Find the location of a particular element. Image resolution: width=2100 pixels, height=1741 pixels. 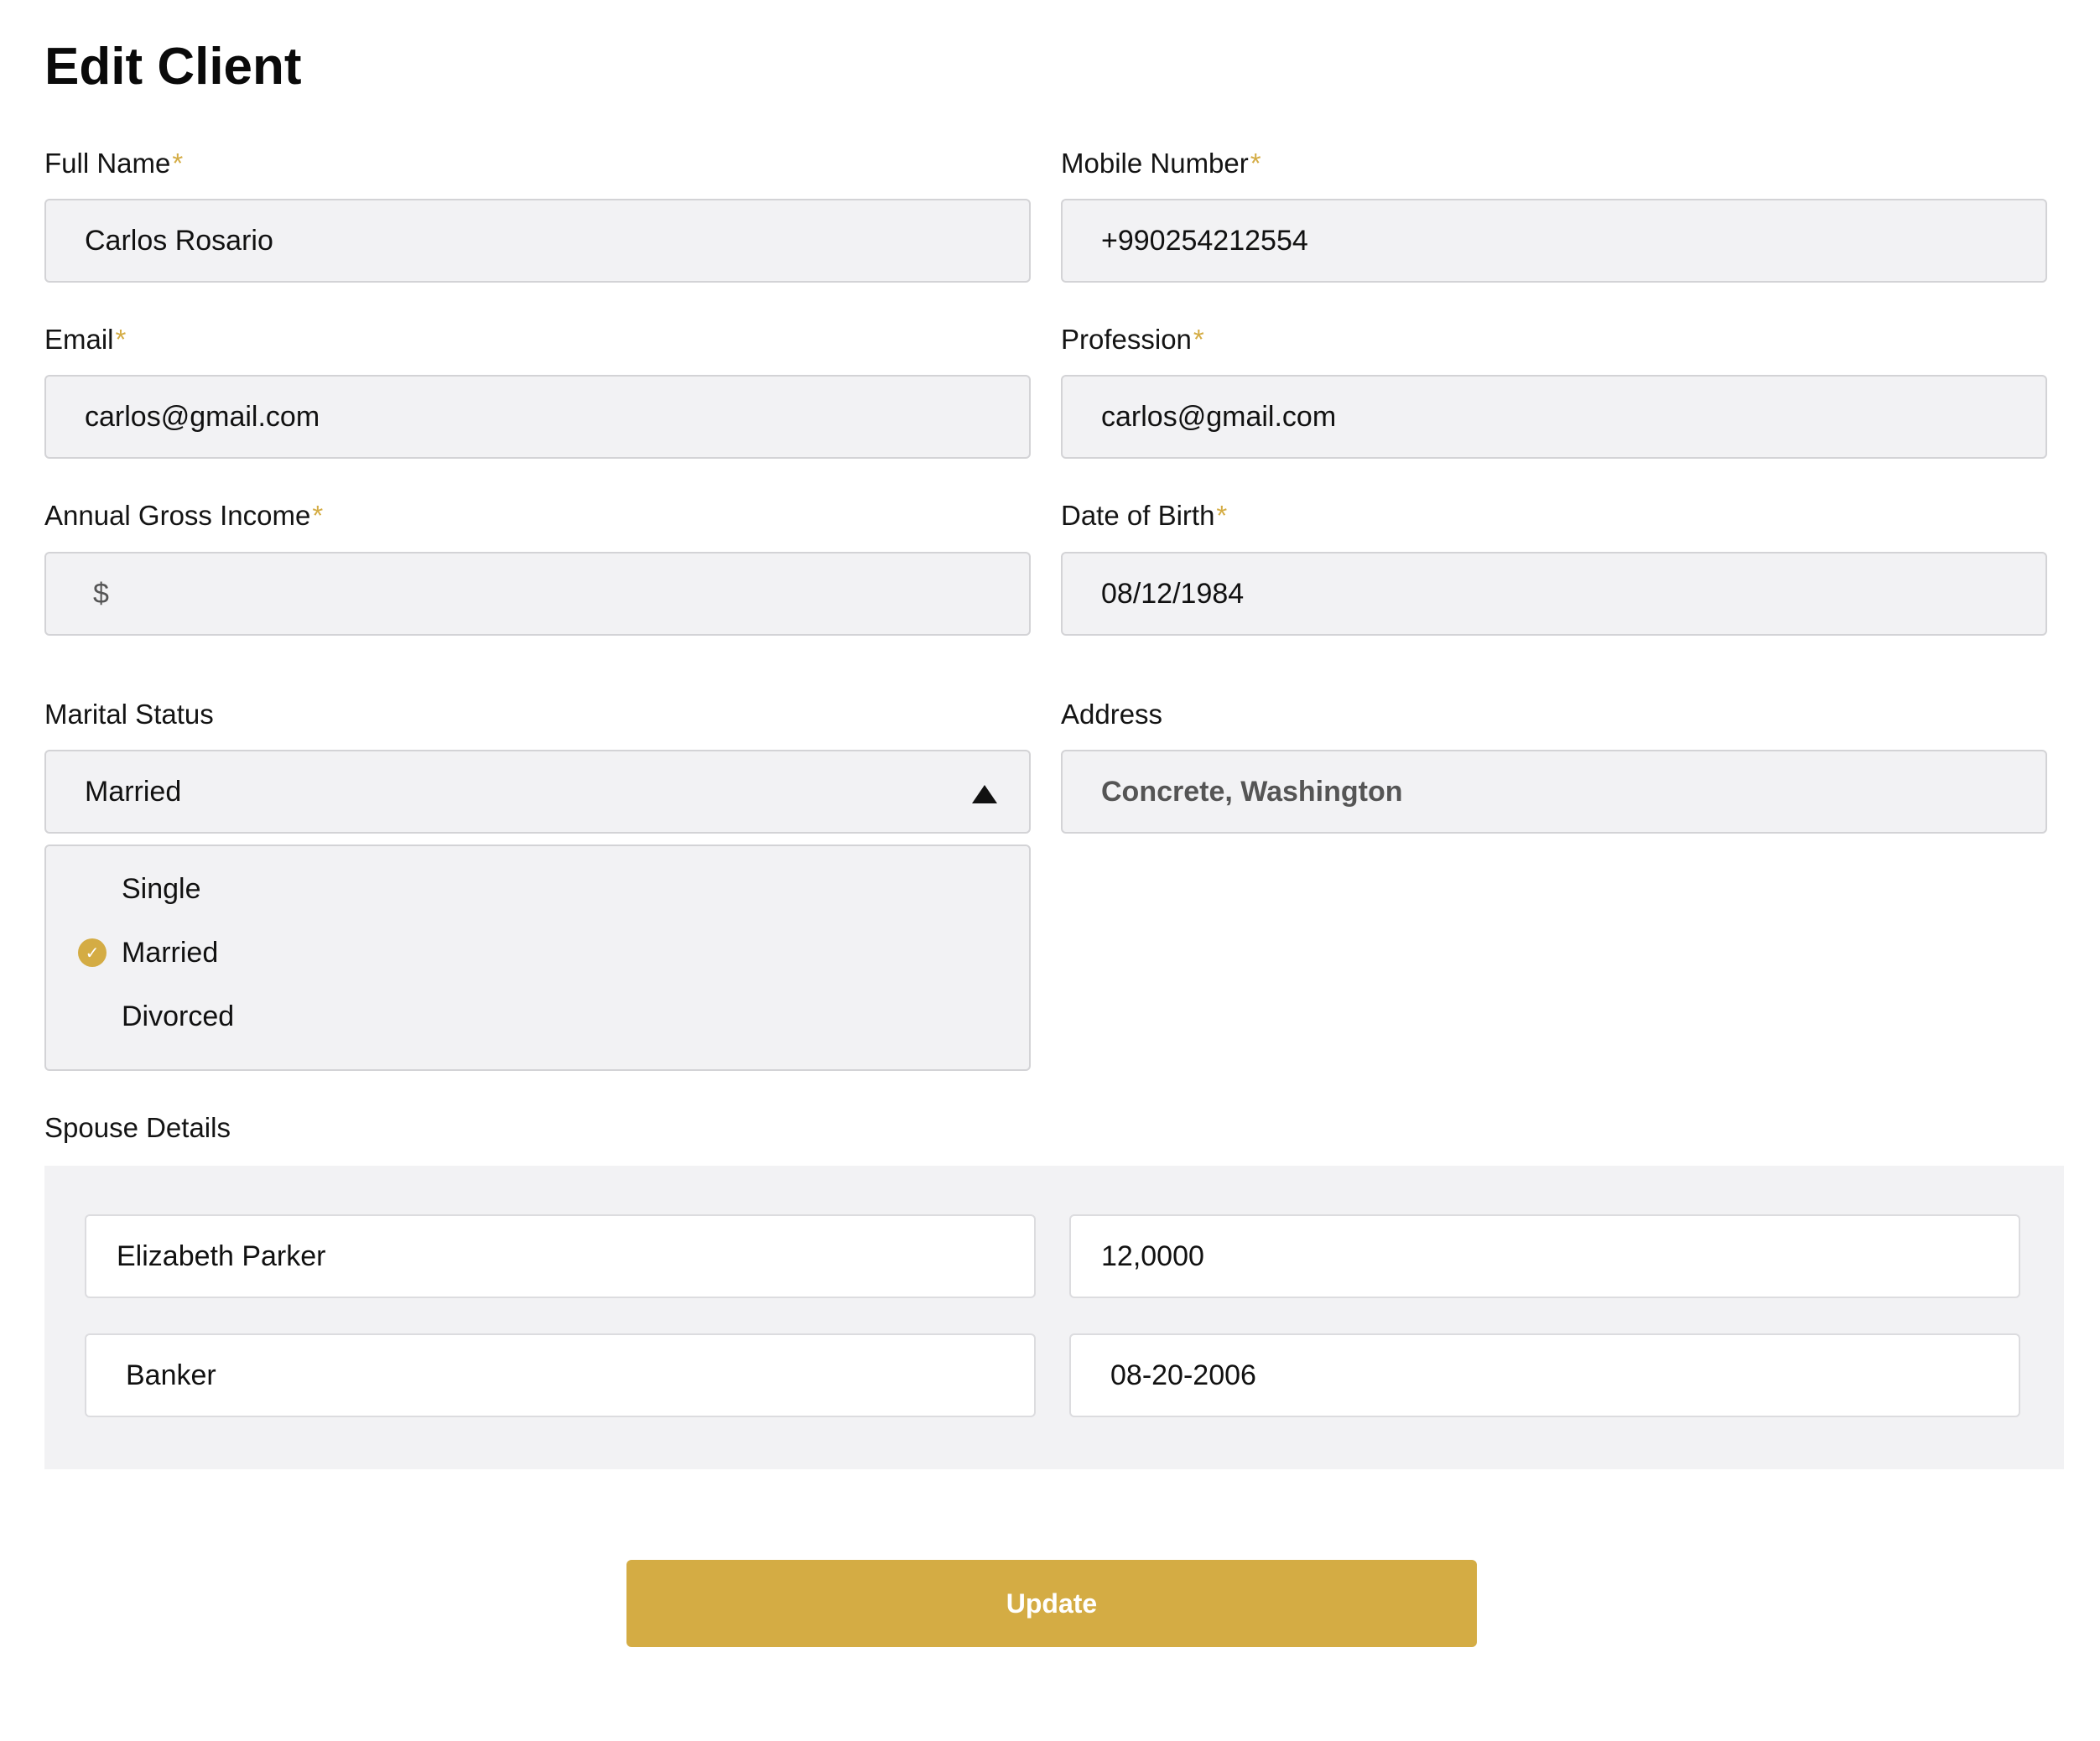

address-value: Concrete, Washington is located at coordinates (1252, 791).